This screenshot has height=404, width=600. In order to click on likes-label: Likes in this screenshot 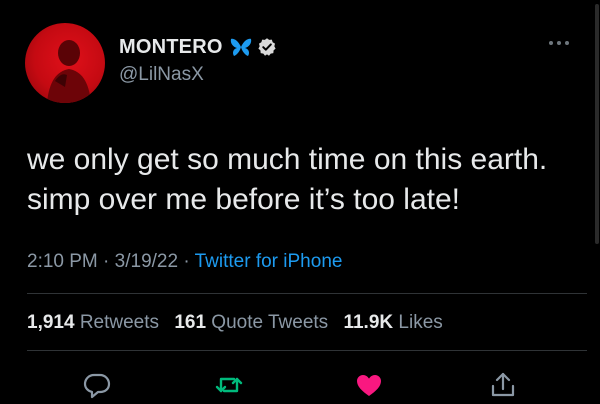, I will do `click(420, 322)`.